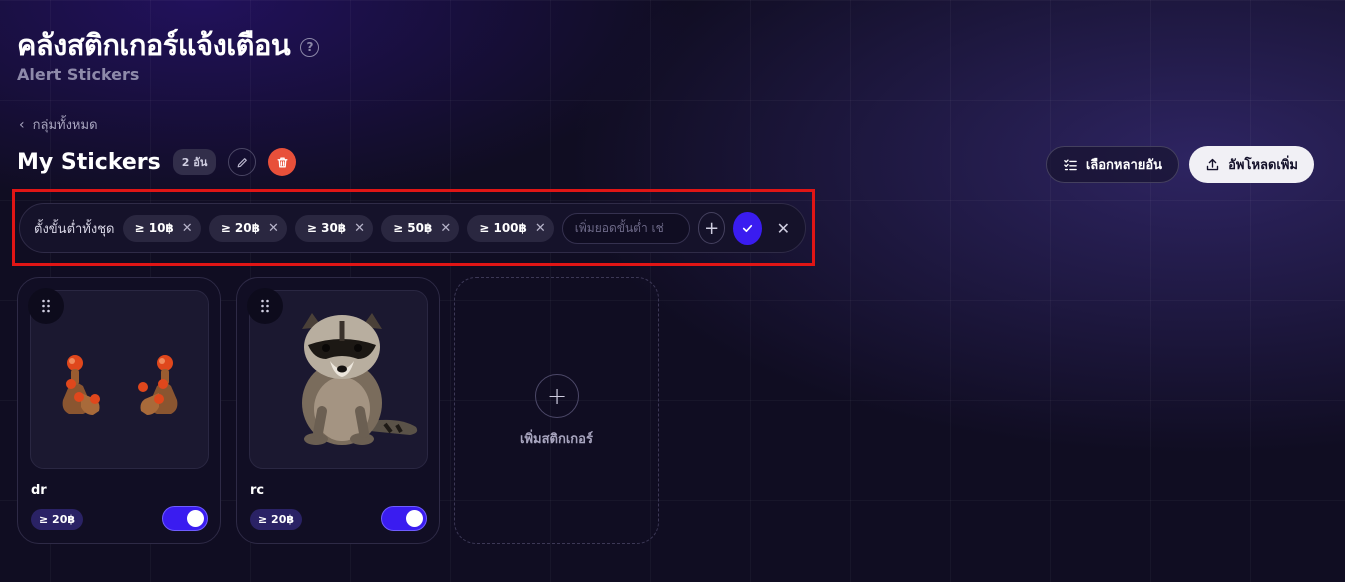  I want to click on back-to-all-groups-link: ‹ กลุ่มทั้งหมด, so click(58, 124).